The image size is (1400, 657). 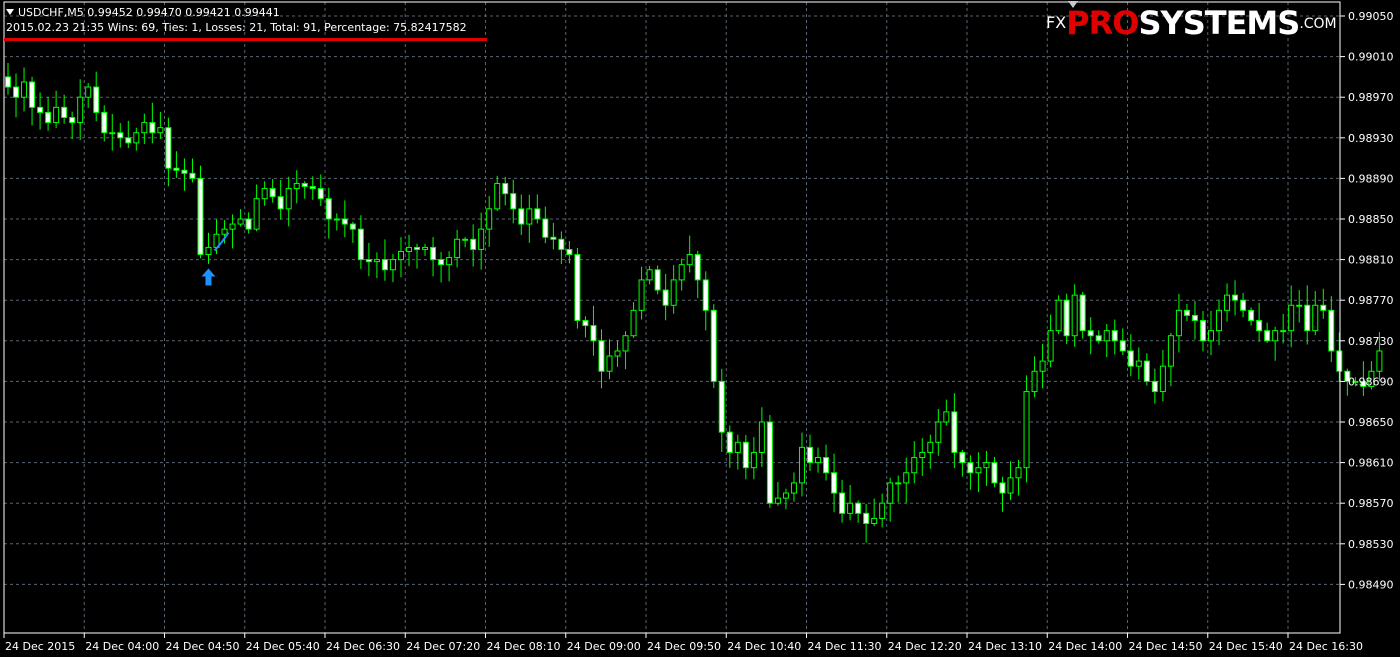 What do you see at coordinates (443, 646) in the screenshot?
I see `x-tick-label: 24 Dec 07:20` at bounding box center [443, 646].